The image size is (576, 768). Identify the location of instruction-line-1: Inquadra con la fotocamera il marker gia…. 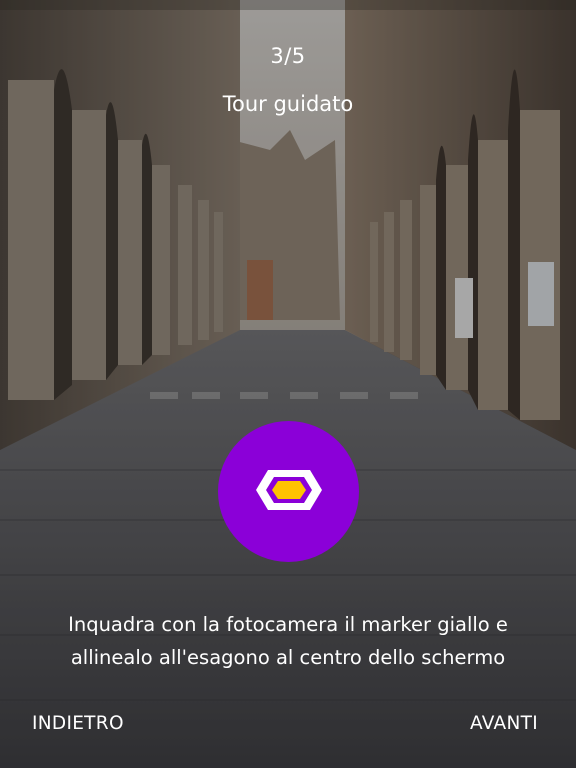
(288, 624).